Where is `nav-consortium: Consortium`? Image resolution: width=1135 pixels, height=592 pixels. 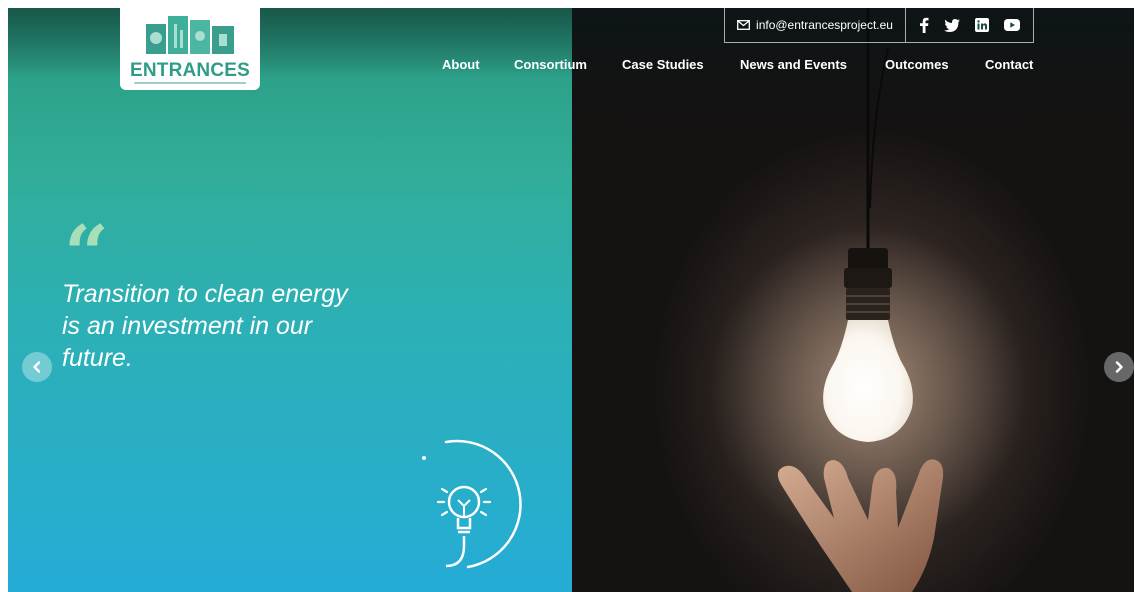 nav-consortium: Consortium is located at coordinates (550, 64).